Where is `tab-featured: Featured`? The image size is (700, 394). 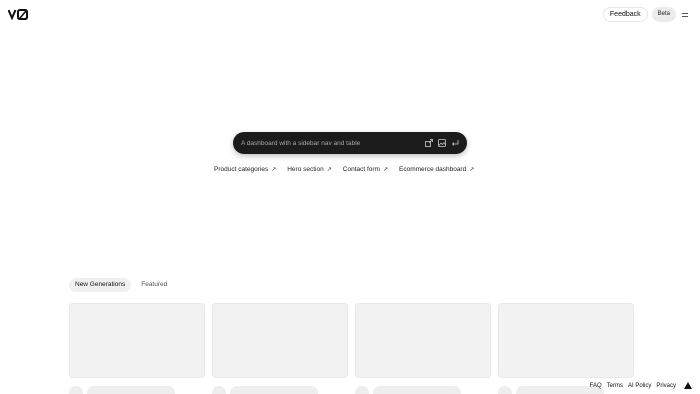 tab-featured: Featured is located at coordinates (154, 285).